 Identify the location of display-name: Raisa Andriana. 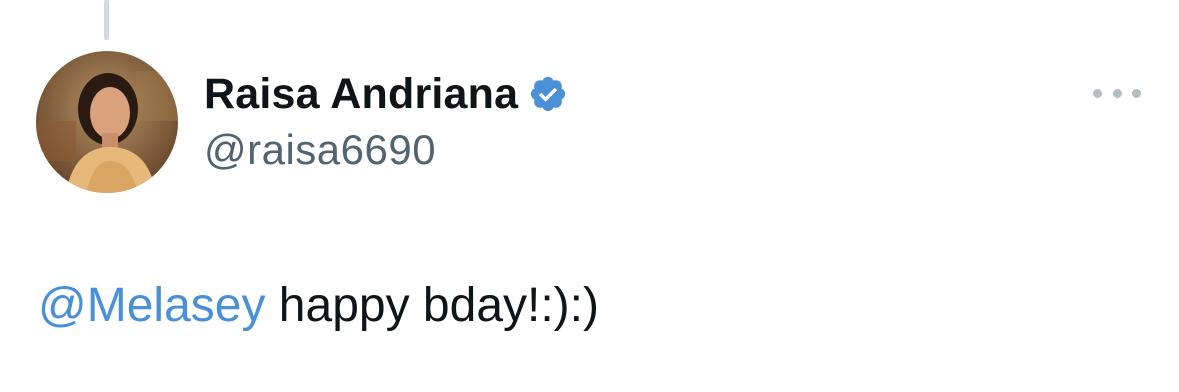
(361, 94).